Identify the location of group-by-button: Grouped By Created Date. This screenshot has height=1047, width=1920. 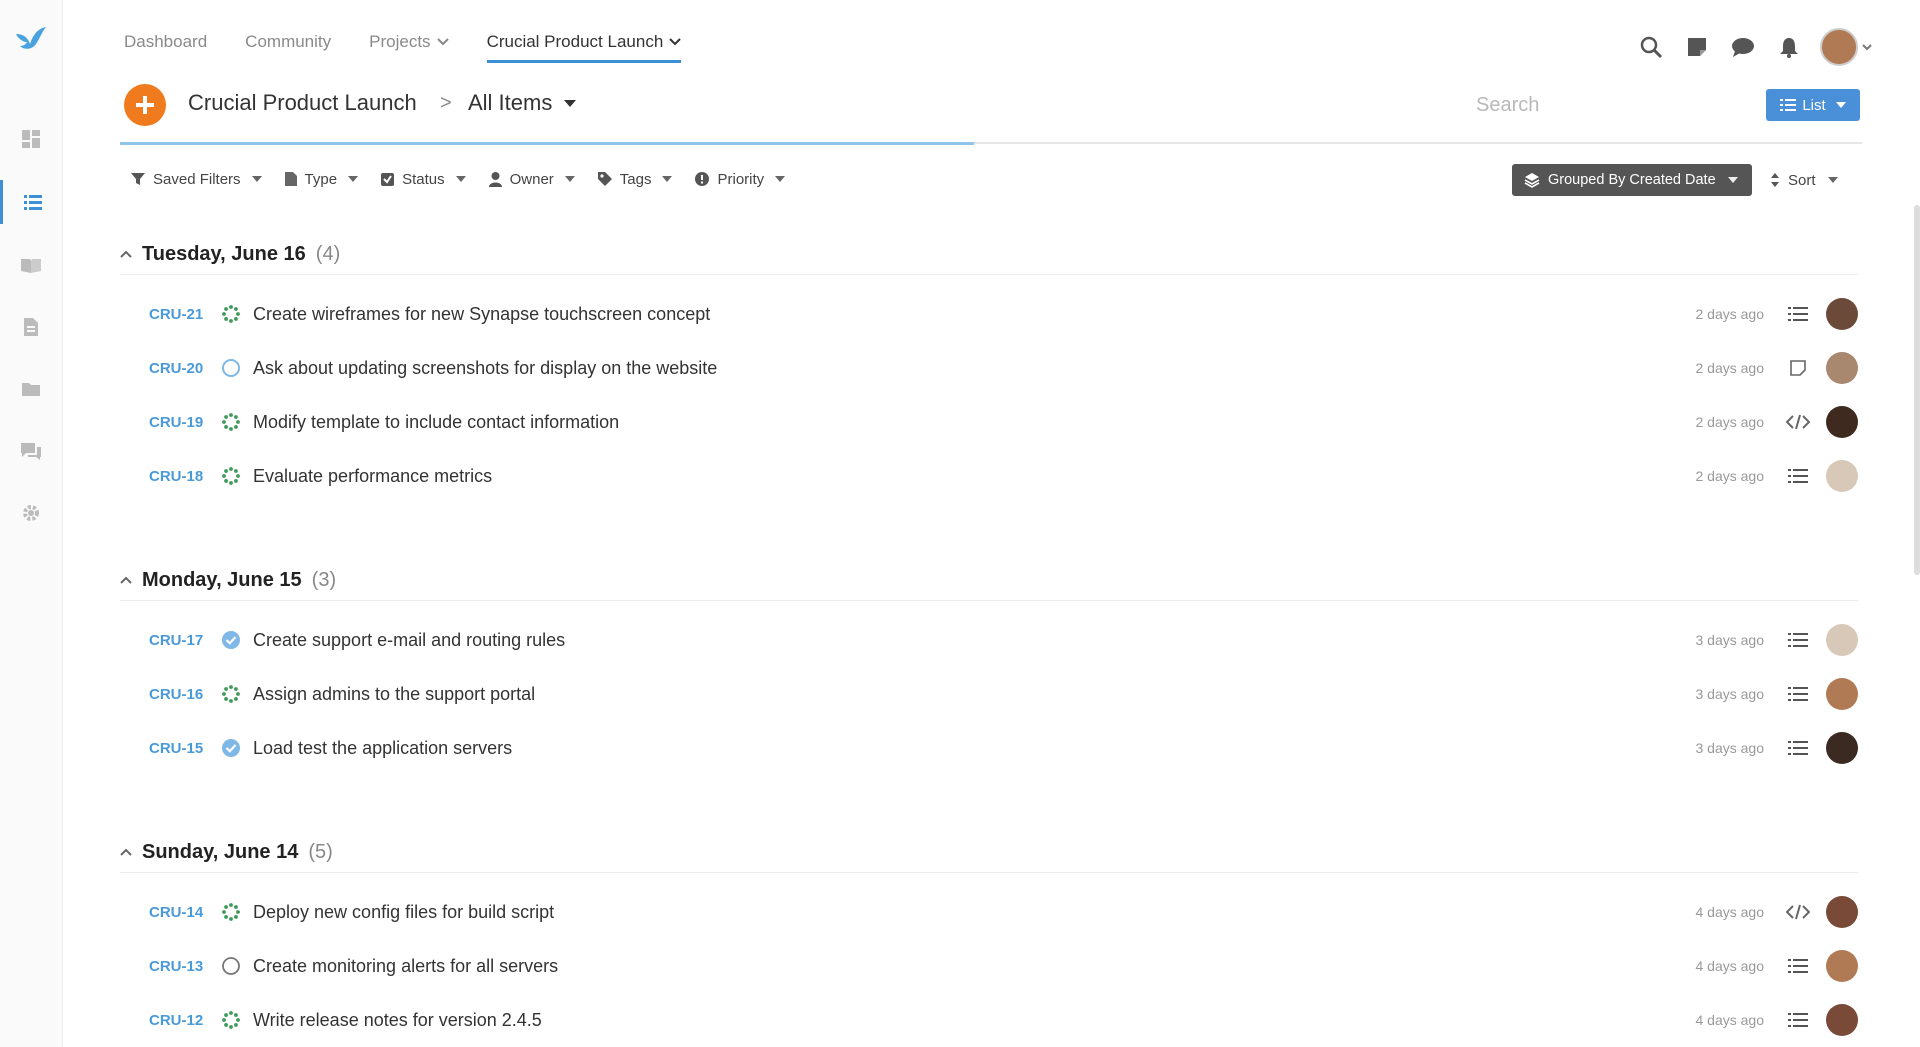
(1632, 180).